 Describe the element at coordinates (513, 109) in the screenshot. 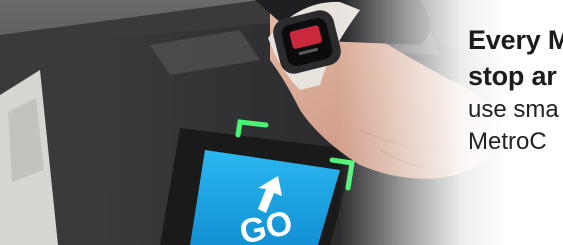

I see `body-line-1: use sma` at that location.